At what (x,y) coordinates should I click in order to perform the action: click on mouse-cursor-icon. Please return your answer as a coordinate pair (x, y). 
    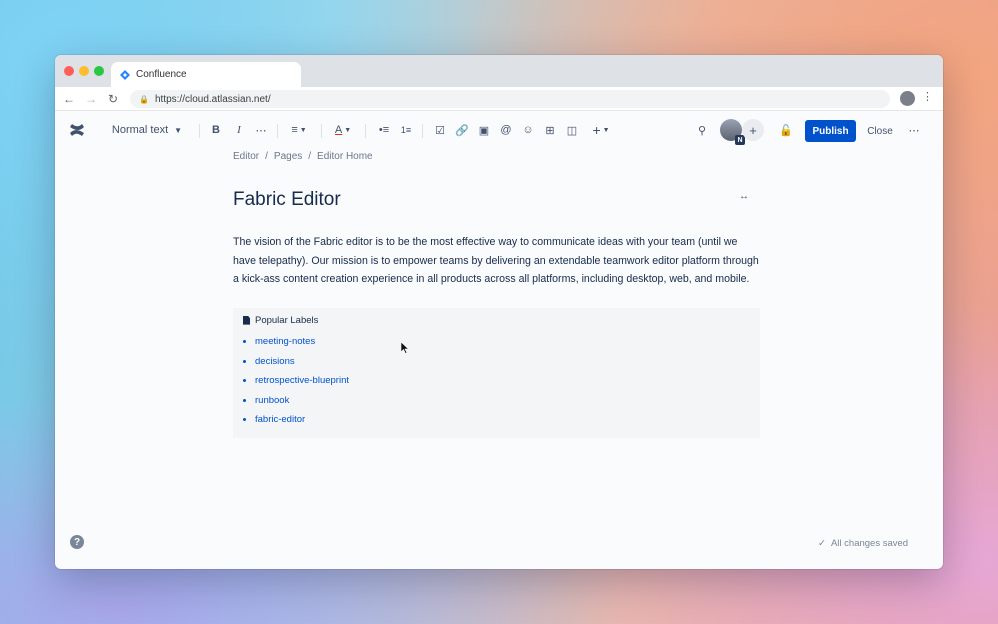
    Looking at the image, I should click on (405, 348).